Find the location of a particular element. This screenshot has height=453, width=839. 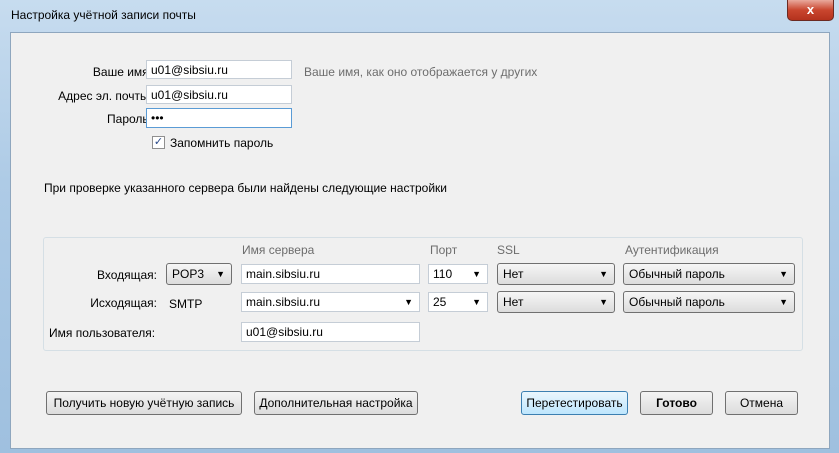

incoming-protocol-select: POP3 ▼ is located at coordinates (199, 274).